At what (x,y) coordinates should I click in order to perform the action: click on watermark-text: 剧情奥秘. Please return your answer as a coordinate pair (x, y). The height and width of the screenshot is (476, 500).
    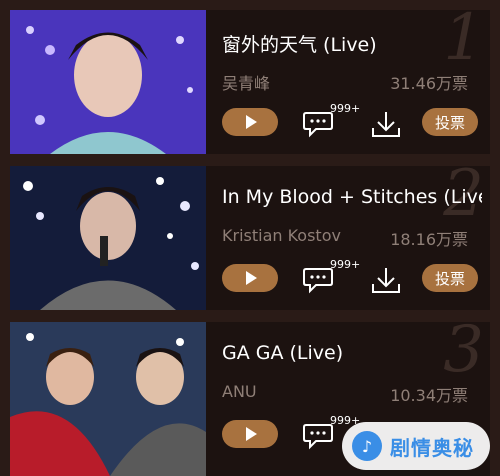
    Looking at the image, I should click on (432, 447).